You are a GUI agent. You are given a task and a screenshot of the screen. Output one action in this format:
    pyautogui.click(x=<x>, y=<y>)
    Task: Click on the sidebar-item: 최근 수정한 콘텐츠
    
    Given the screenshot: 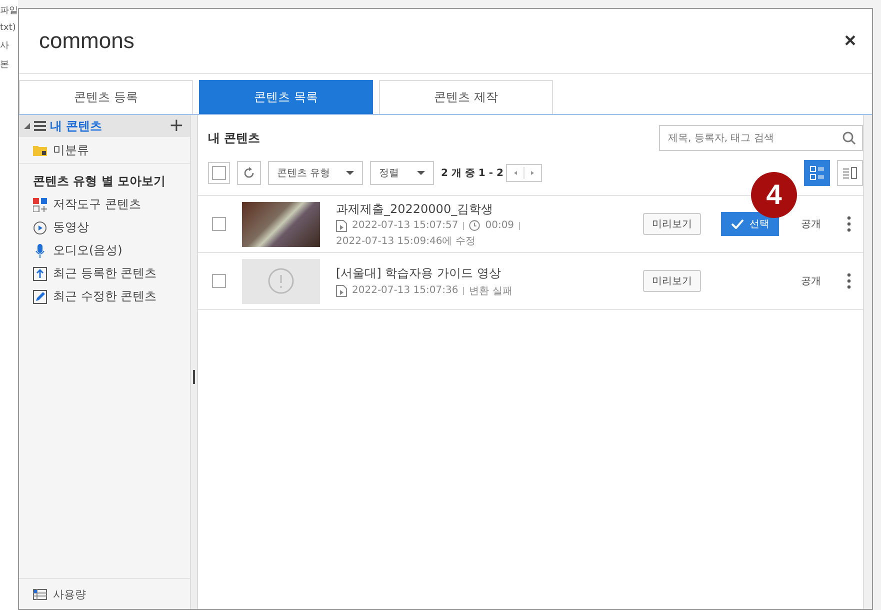 What is the action you would take?
    pyautogui.click(x=104, y=296)
    